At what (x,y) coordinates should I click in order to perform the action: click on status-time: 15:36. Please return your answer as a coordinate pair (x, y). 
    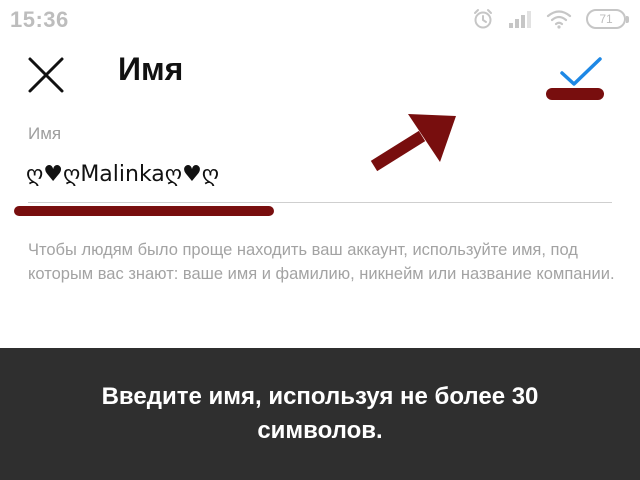
    Looking at the image, I should click on (39, 19).